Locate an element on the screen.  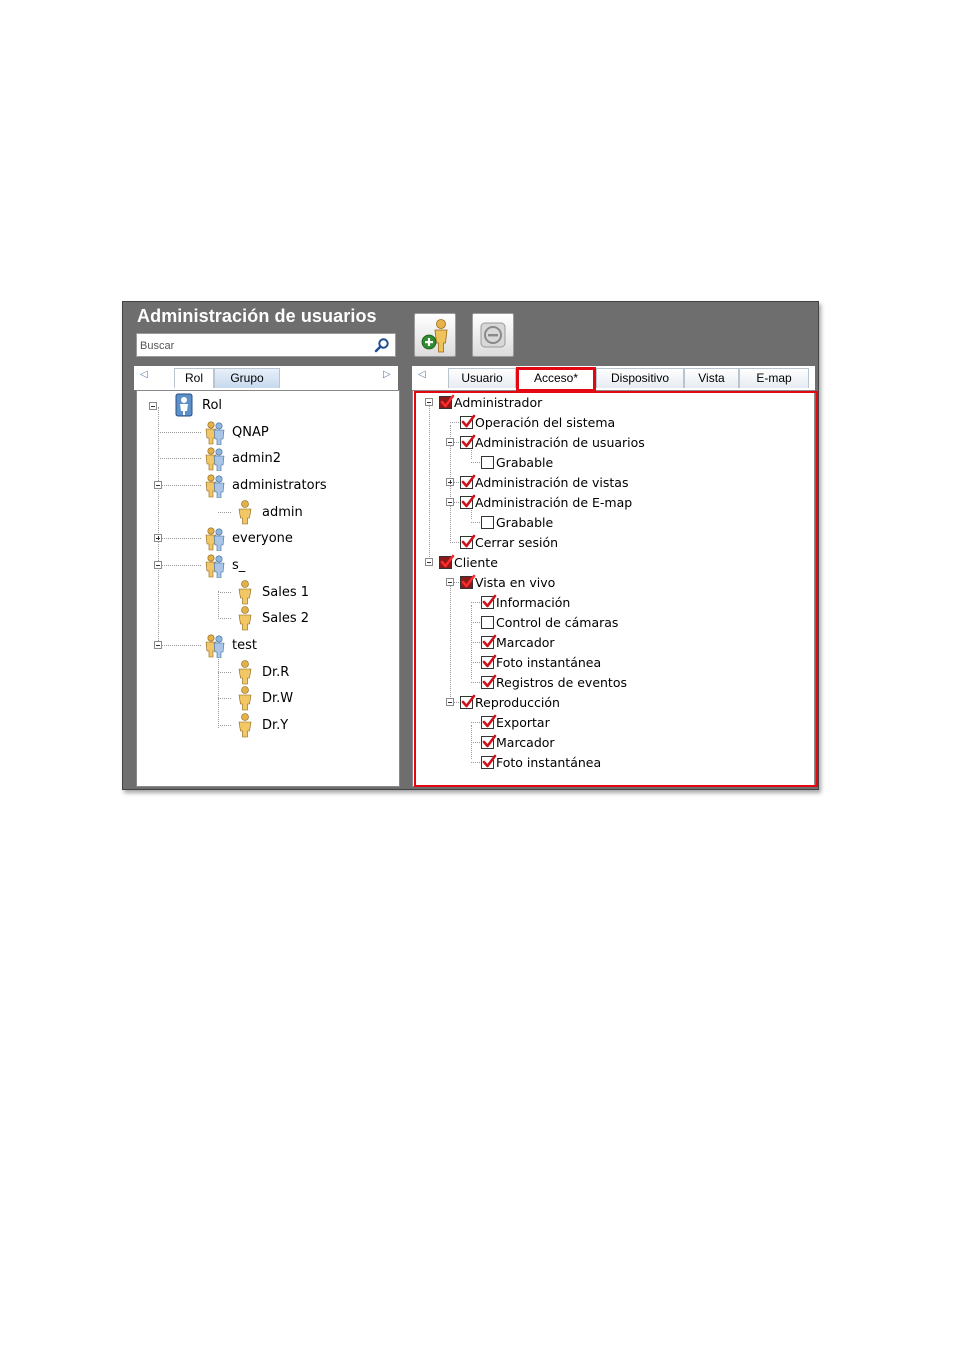
search-icon is located at coordinates (382, 345).